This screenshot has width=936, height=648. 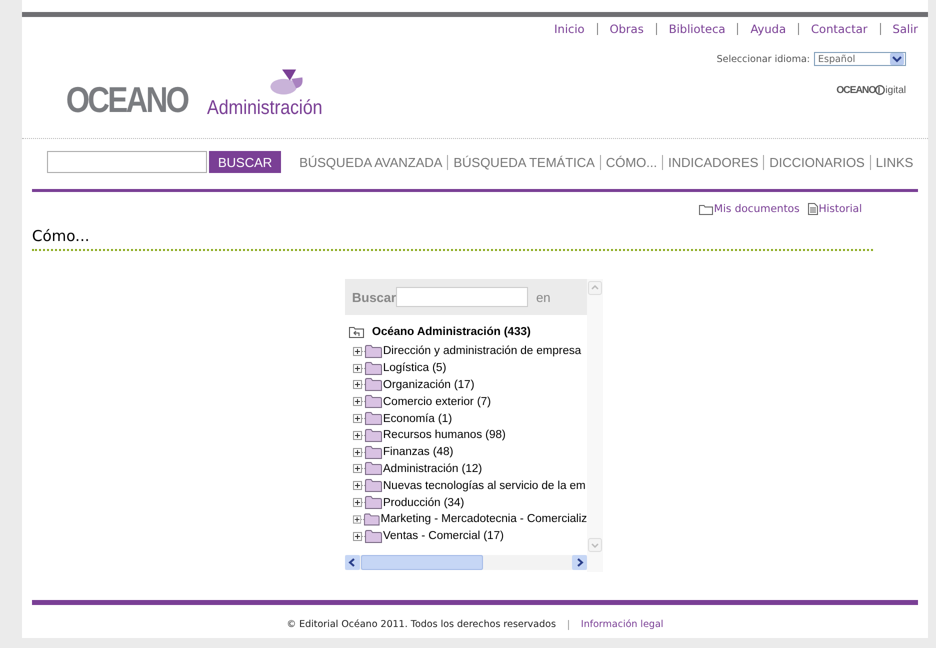 What do you see at coordinates (371, 162) in the screenshot?
I see `nav-link: BÚSQUEDA AVANZADA` at bounding box center [371, 162].